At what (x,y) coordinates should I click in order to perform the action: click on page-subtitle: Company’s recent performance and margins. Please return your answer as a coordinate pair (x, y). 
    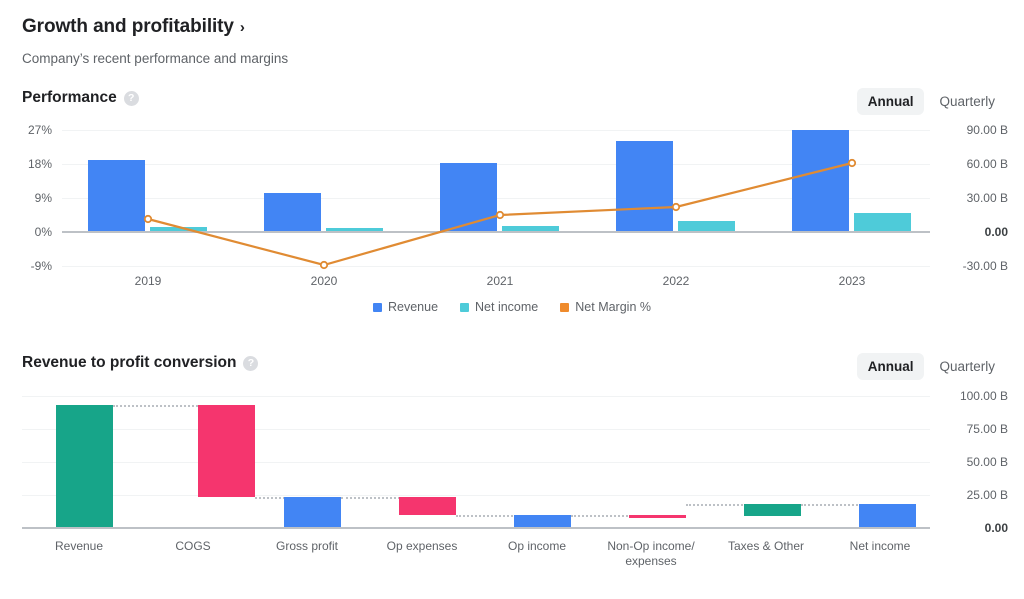
    Looking at the image, I should click on (155, 58).